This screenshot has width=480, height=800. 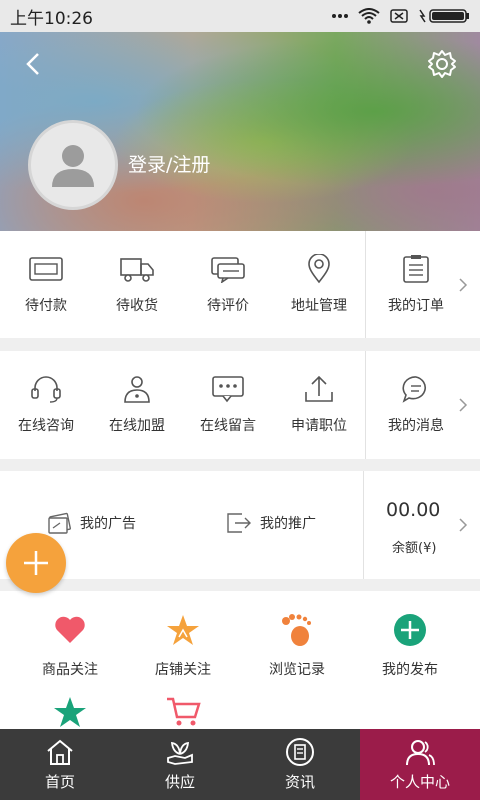 I want to click on tab-user-center: 个人中心, so click(x=420, y=764).